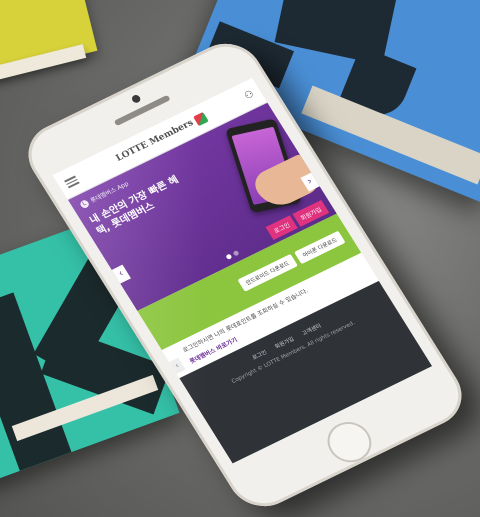  What do you see at coordinates (311, 329) in the screenshot?
I see `footer-link: 고객센터` at bounding box center [311, 329].